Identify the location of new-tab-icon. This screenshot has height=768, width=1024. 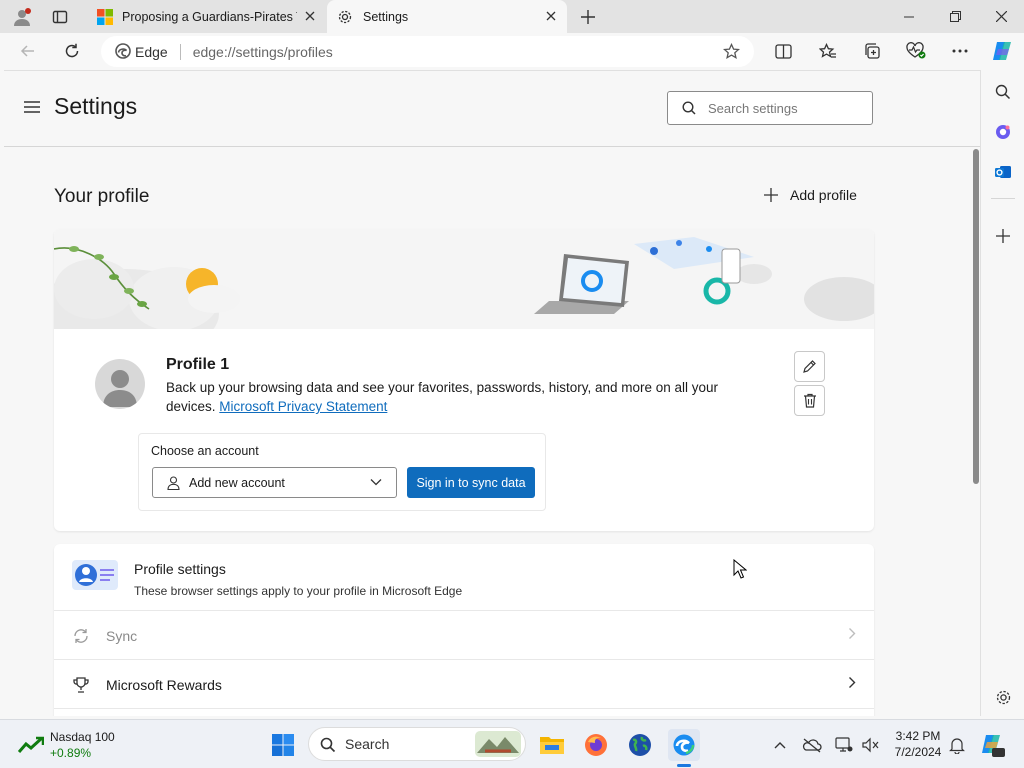
(588, 17).